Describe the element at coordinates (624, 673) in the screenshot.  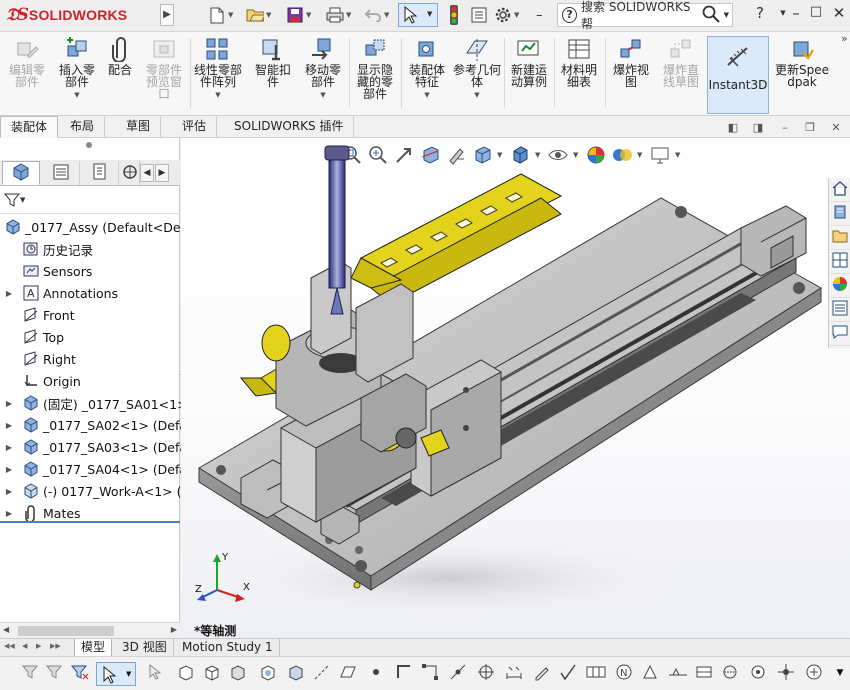
I see `filter-datum-button: N` at that location.